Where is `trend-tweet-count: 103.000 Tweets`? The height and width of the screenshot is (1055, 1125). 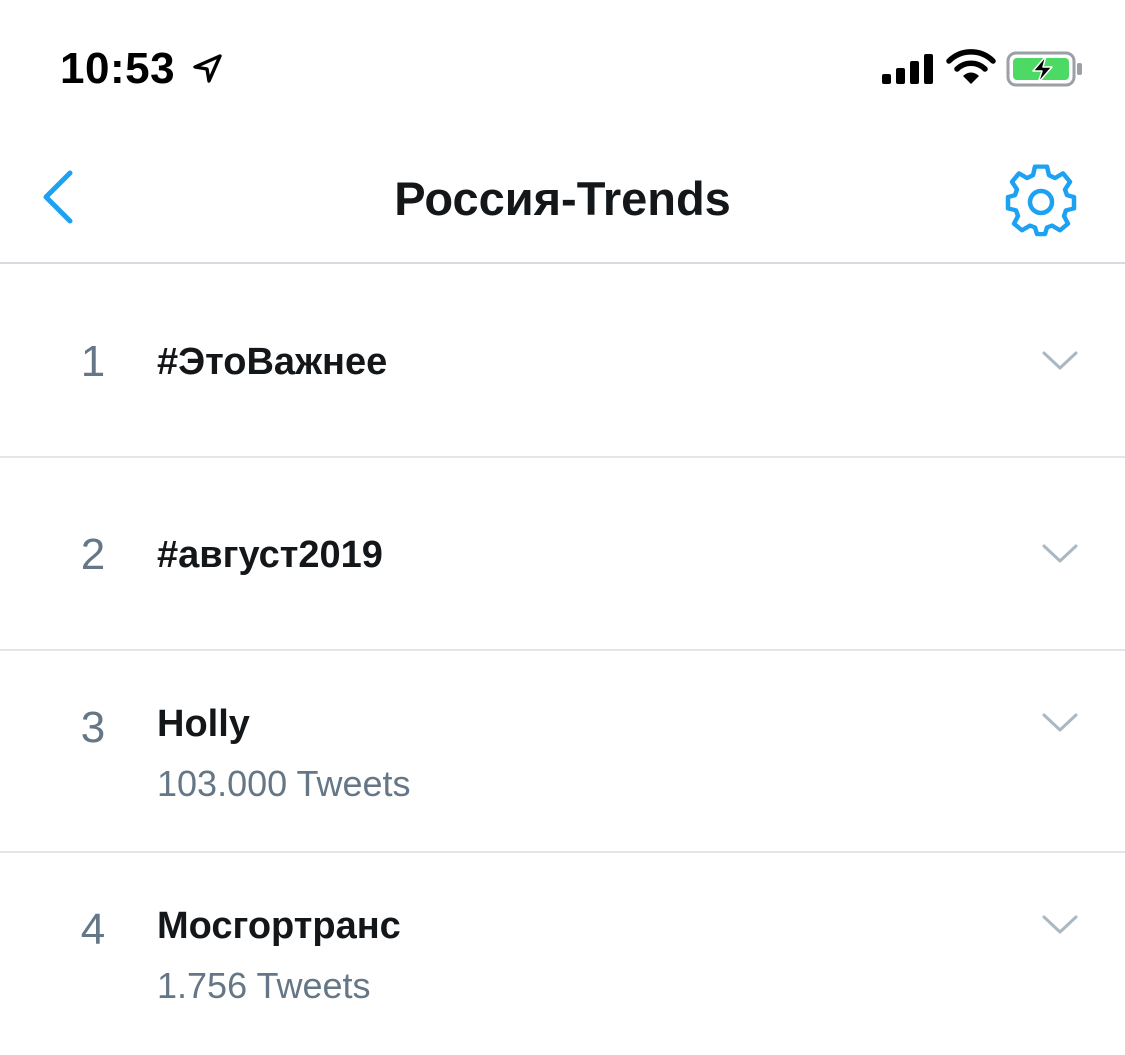 trend-tweet-count: 103.000 Tweets is located at coordinates (284, 783).